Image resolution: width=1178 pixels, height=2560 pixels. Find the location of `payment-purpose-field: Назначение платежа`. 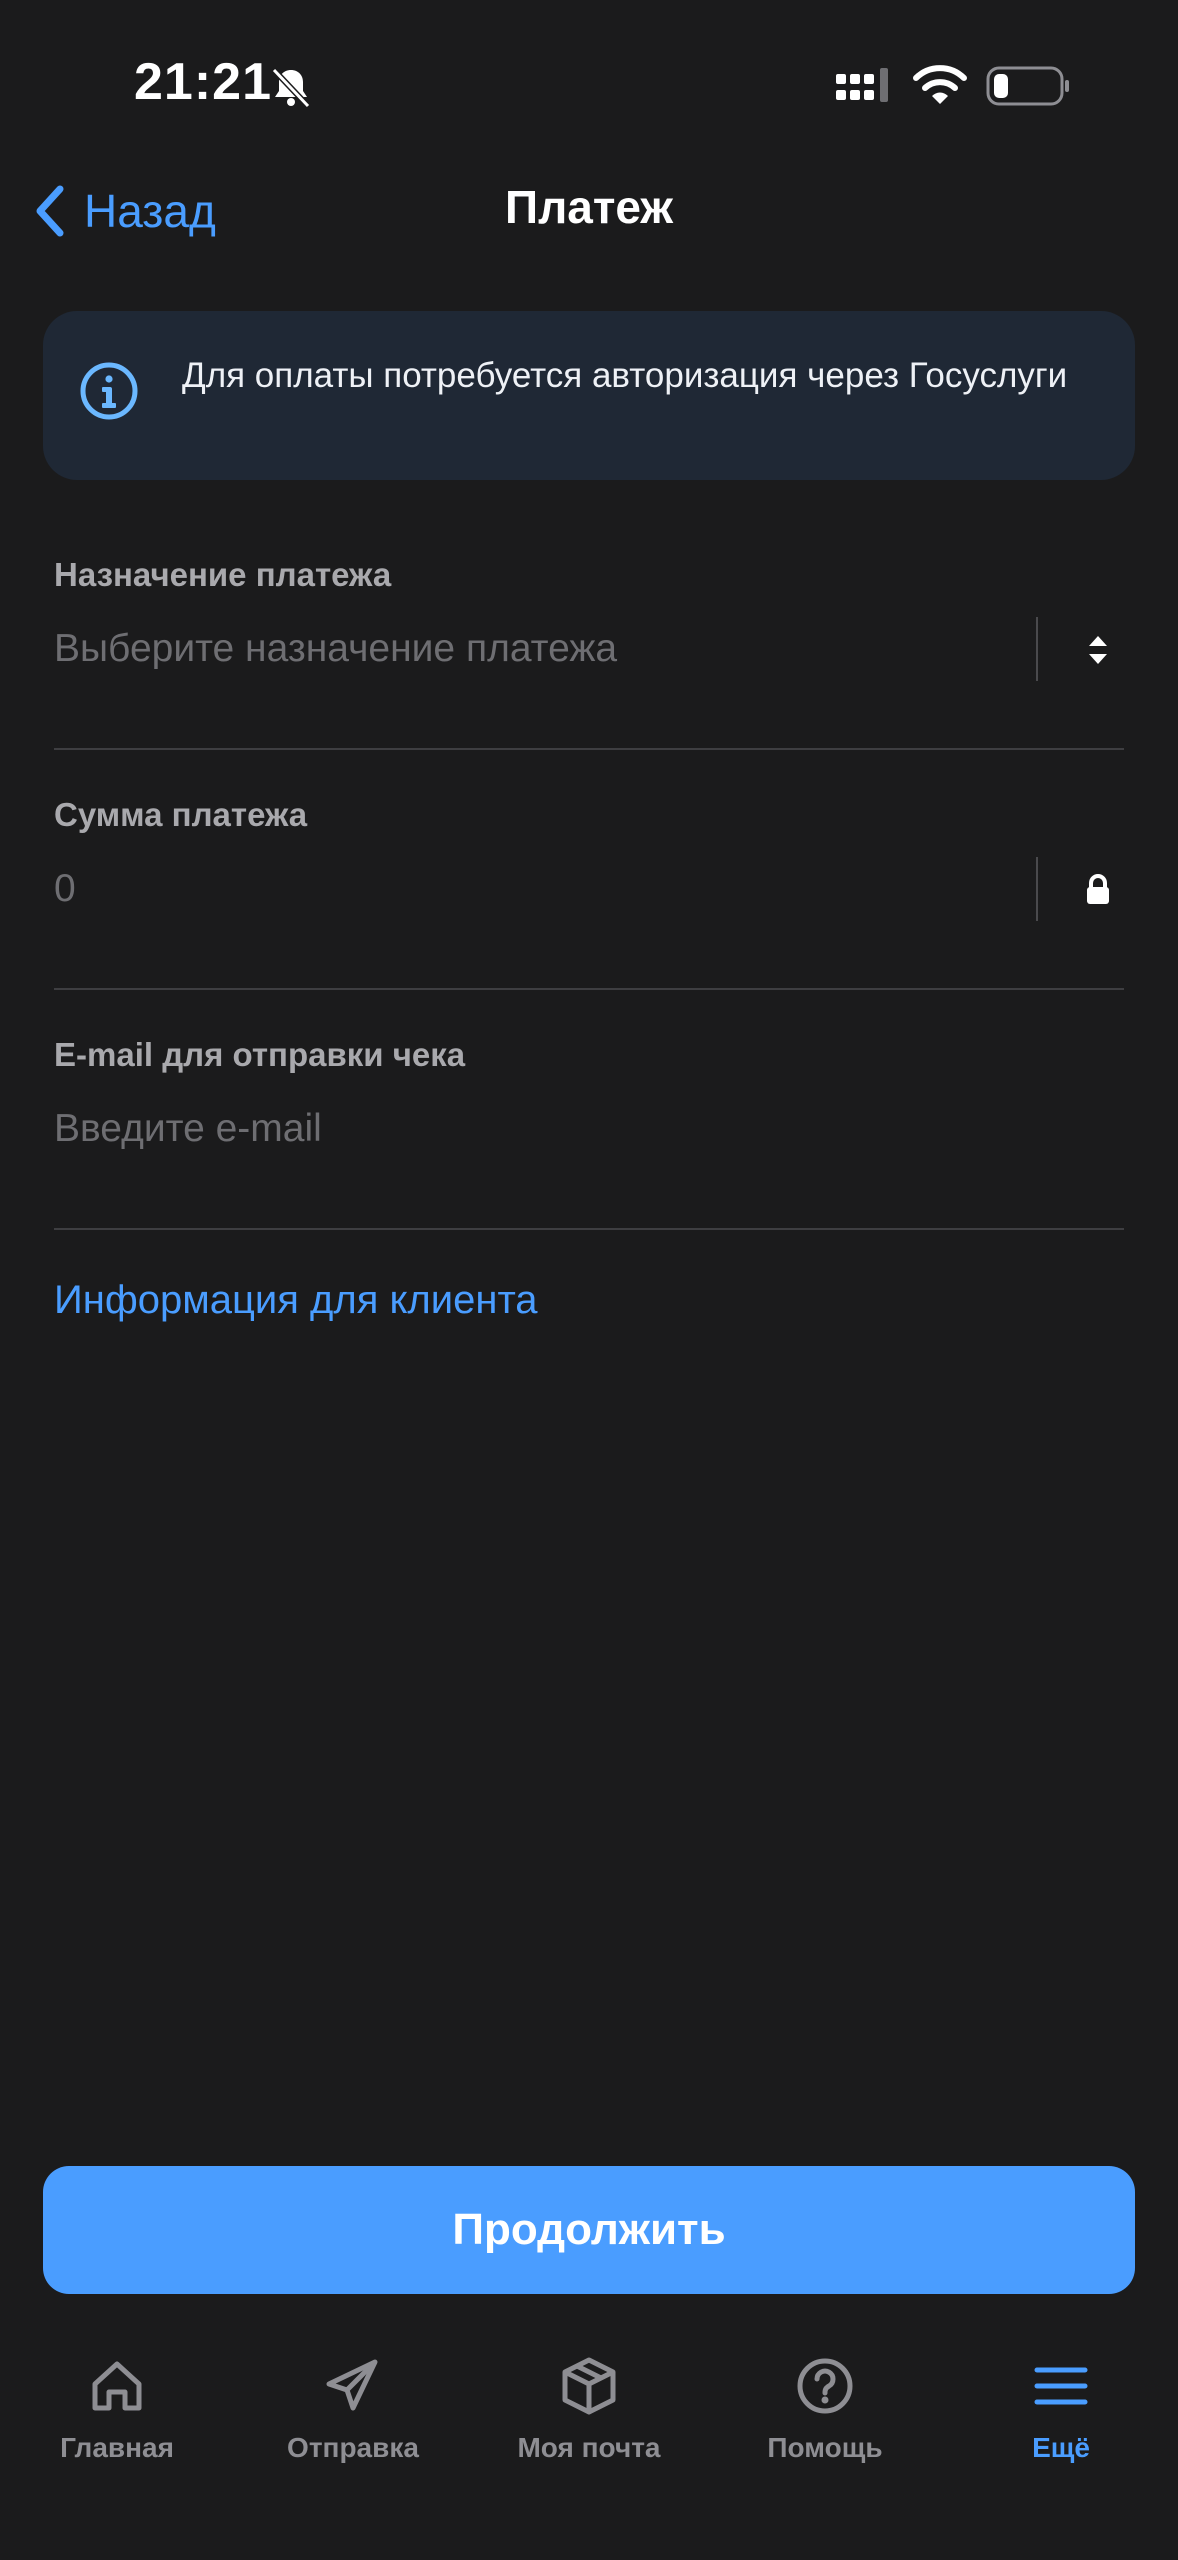

payment-purpose-field: Назначение платежа is located at coordinates (589, 654).